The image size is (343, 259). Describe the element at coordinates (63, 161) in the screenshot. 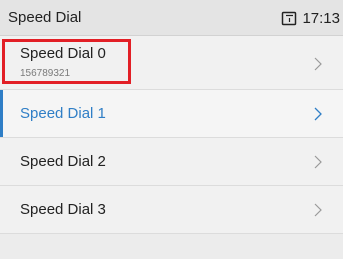

I see `speed-dial-label: Speed Dial 2` at that location.